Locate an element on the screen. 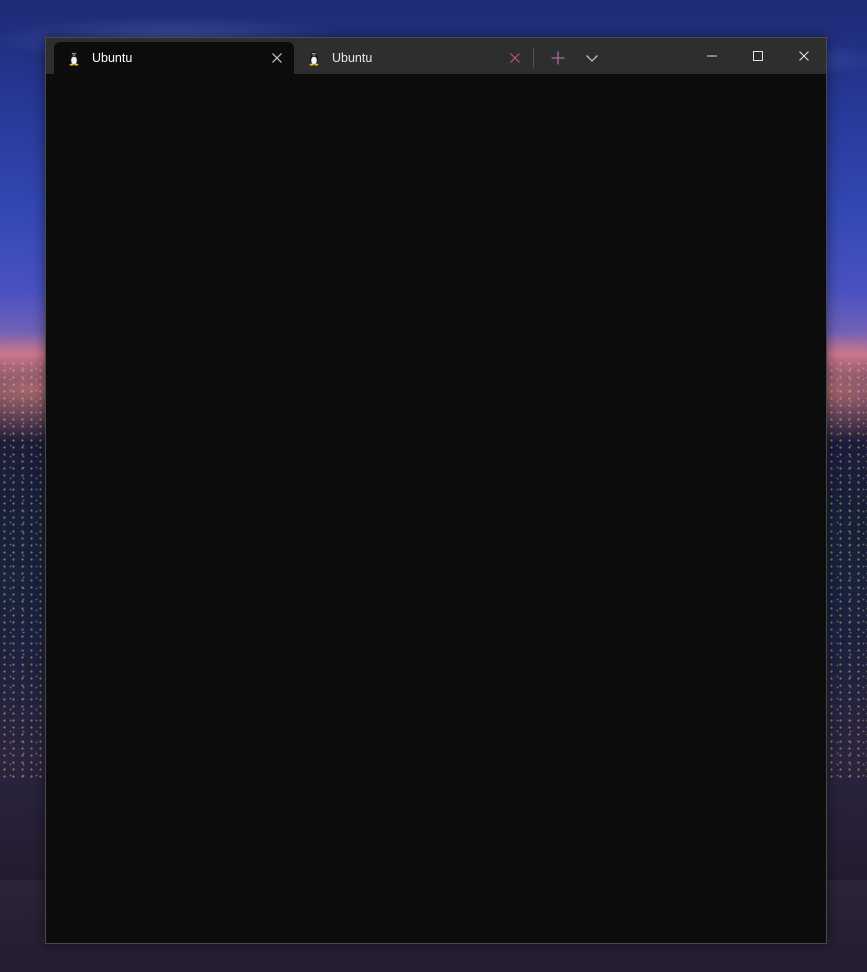 This screenshot has width=867, height=972. chevron-down-icon is located at coordinates (592, 58).